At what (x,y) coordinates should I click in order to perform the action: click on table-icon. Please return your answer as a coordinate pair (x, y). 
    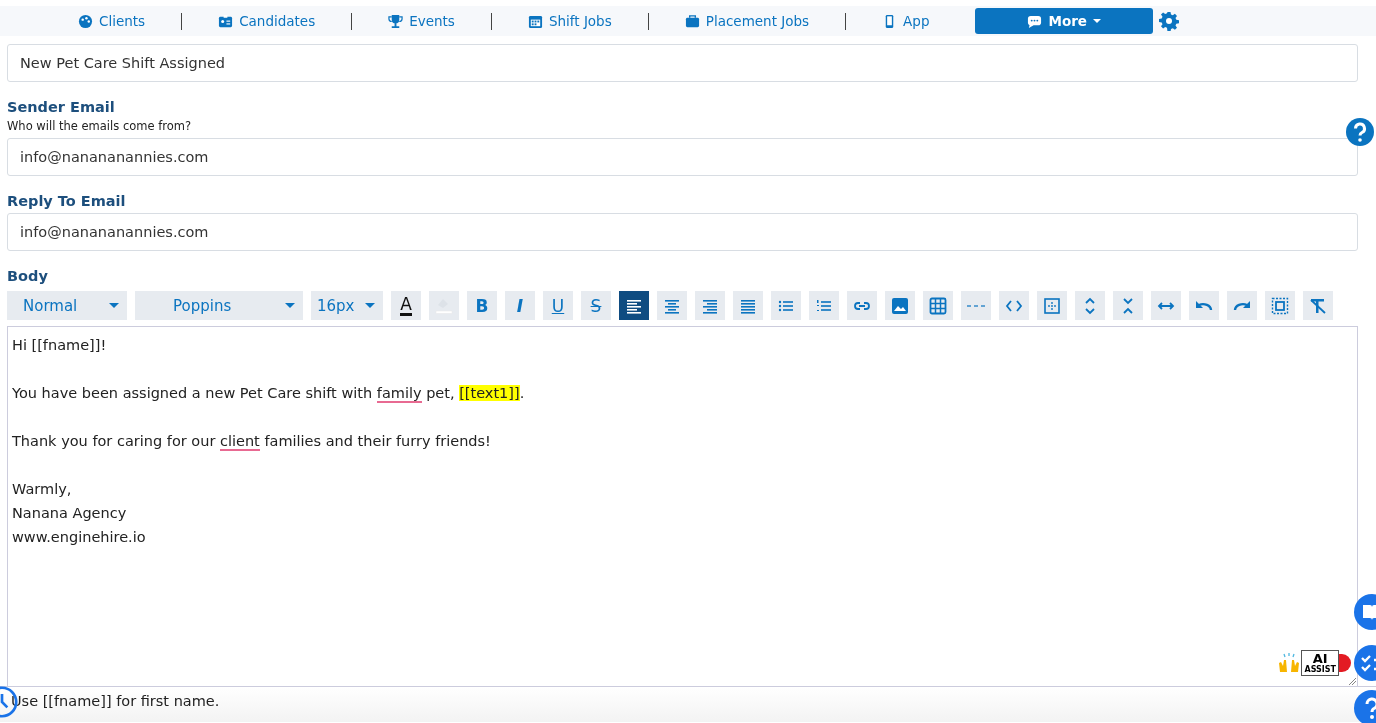
    Looking at the image, I should click on (938, 305).